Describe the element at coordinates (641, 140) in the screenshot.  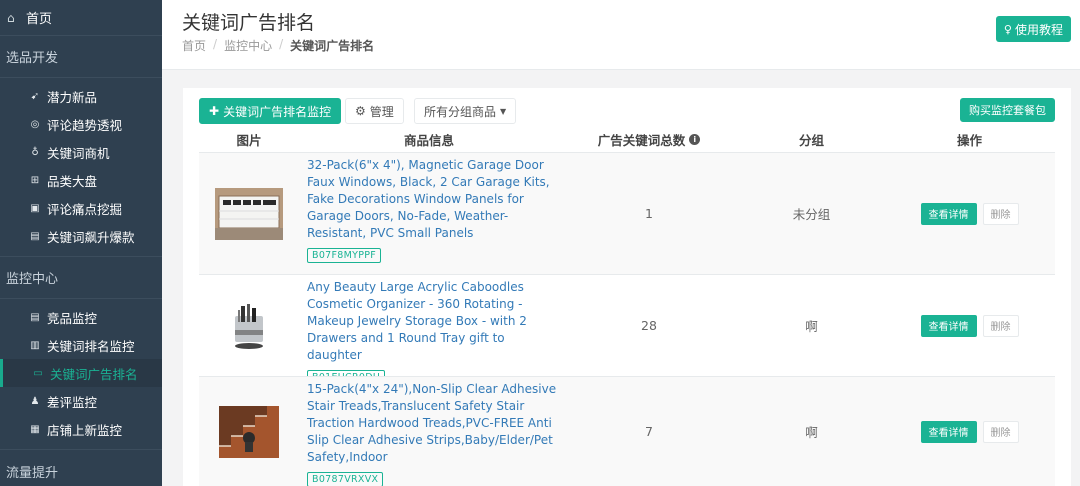
I see `column-header-keyword-count-label: 广告关键词总数` at that location.